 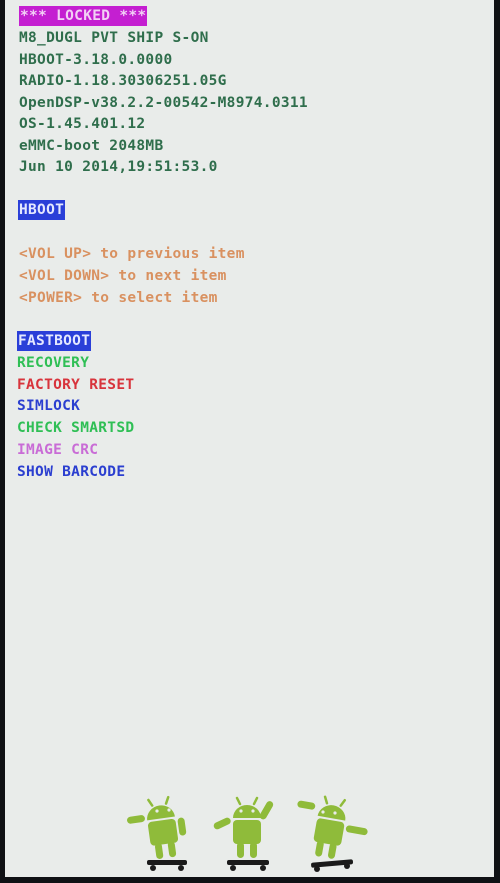 What do you see at coordinates (57, 450) in the screenshot?
I see `menu-item-image-crc: IMAGE CRC` at bounding box center [57, 450].